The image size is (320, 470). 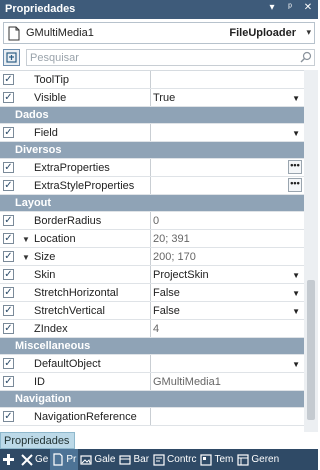 I want to click on category-header-navigation: Navigation, so click(x=152, y=399).